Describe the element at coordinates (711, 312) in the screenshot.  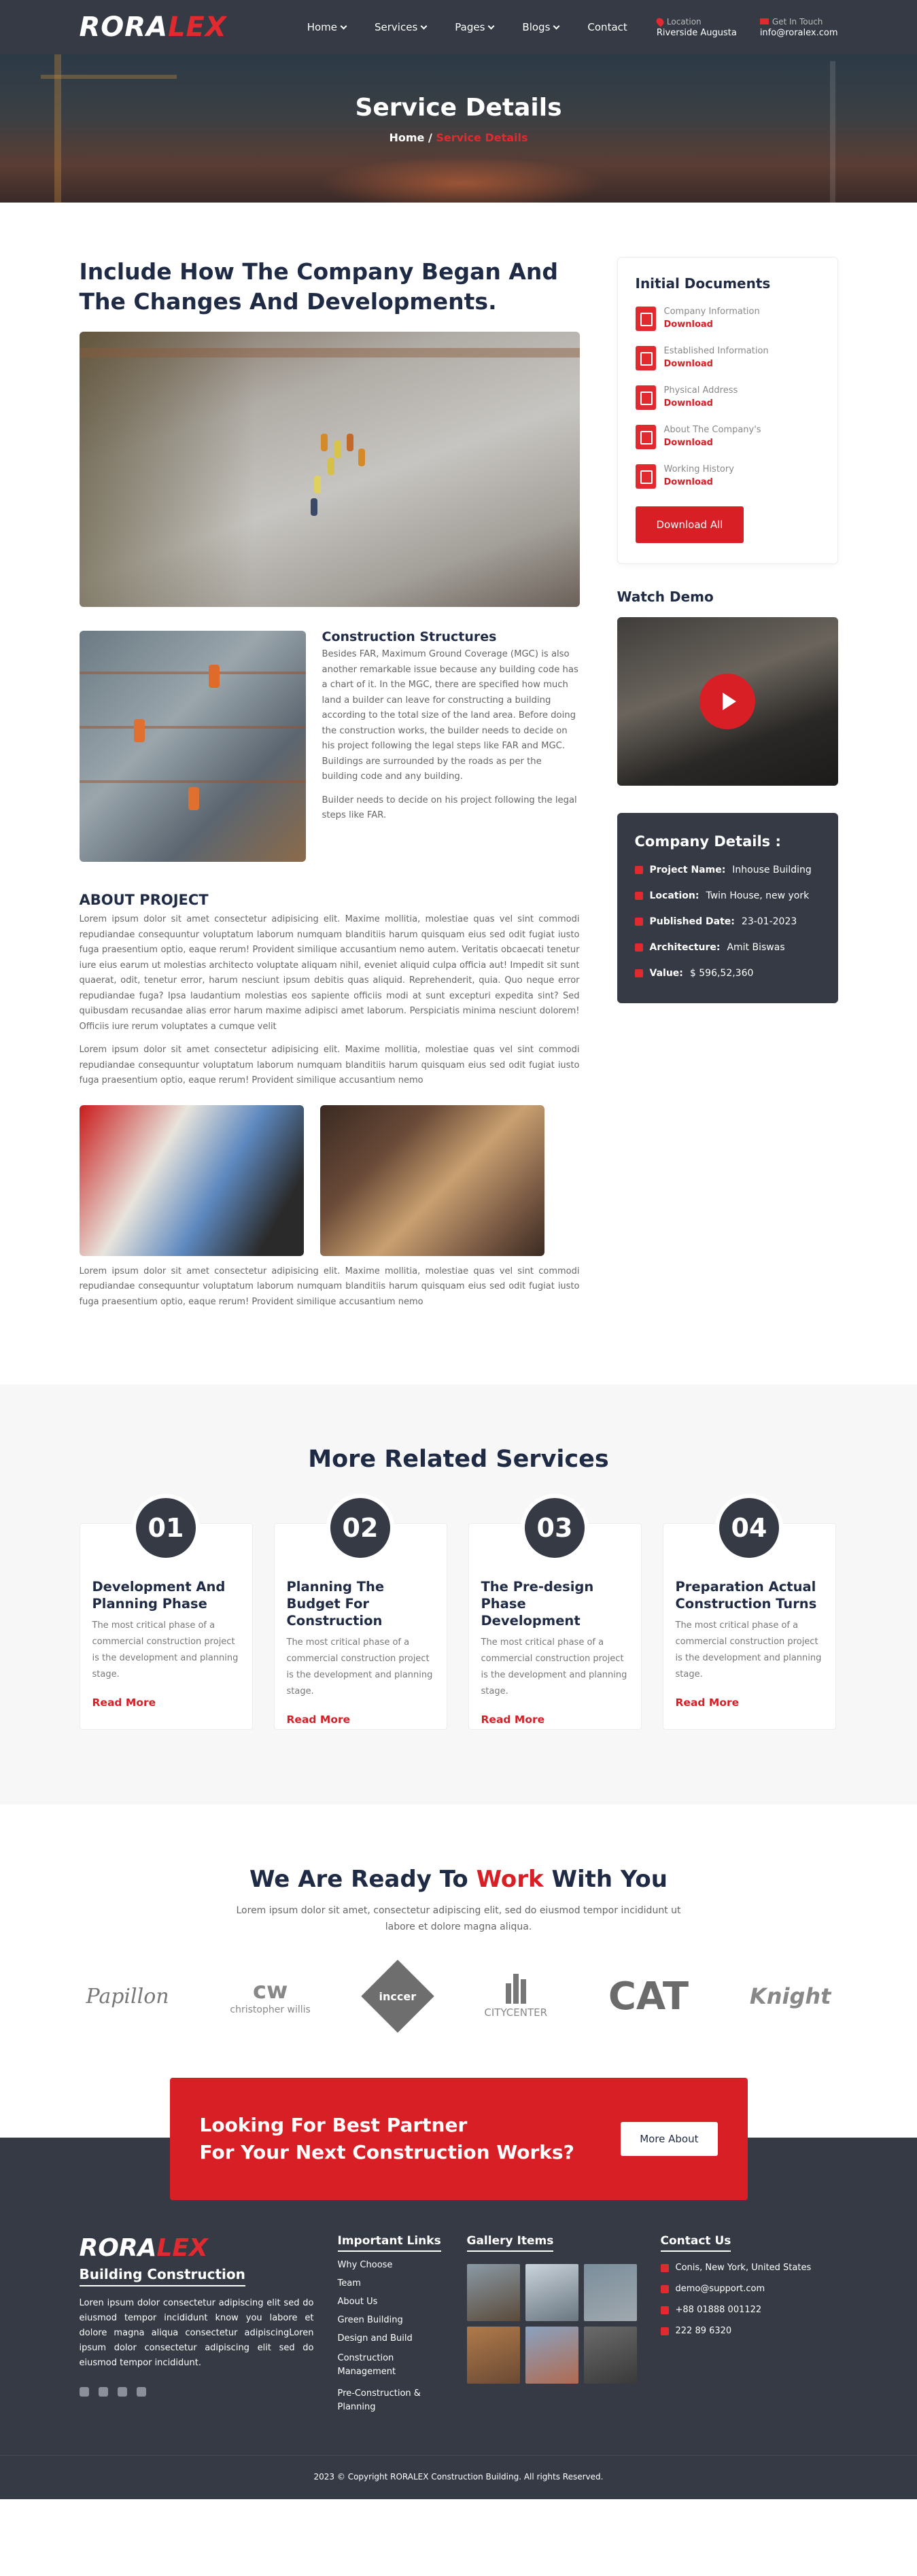
I see `document-title: Company Information` at that location.